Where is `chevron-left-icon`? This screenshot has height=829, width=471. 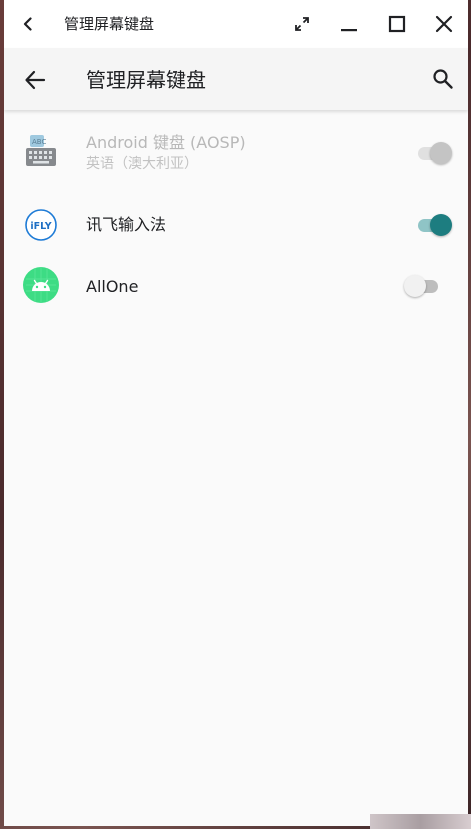 chevron-left-icon is located at coordinates (27, 24).